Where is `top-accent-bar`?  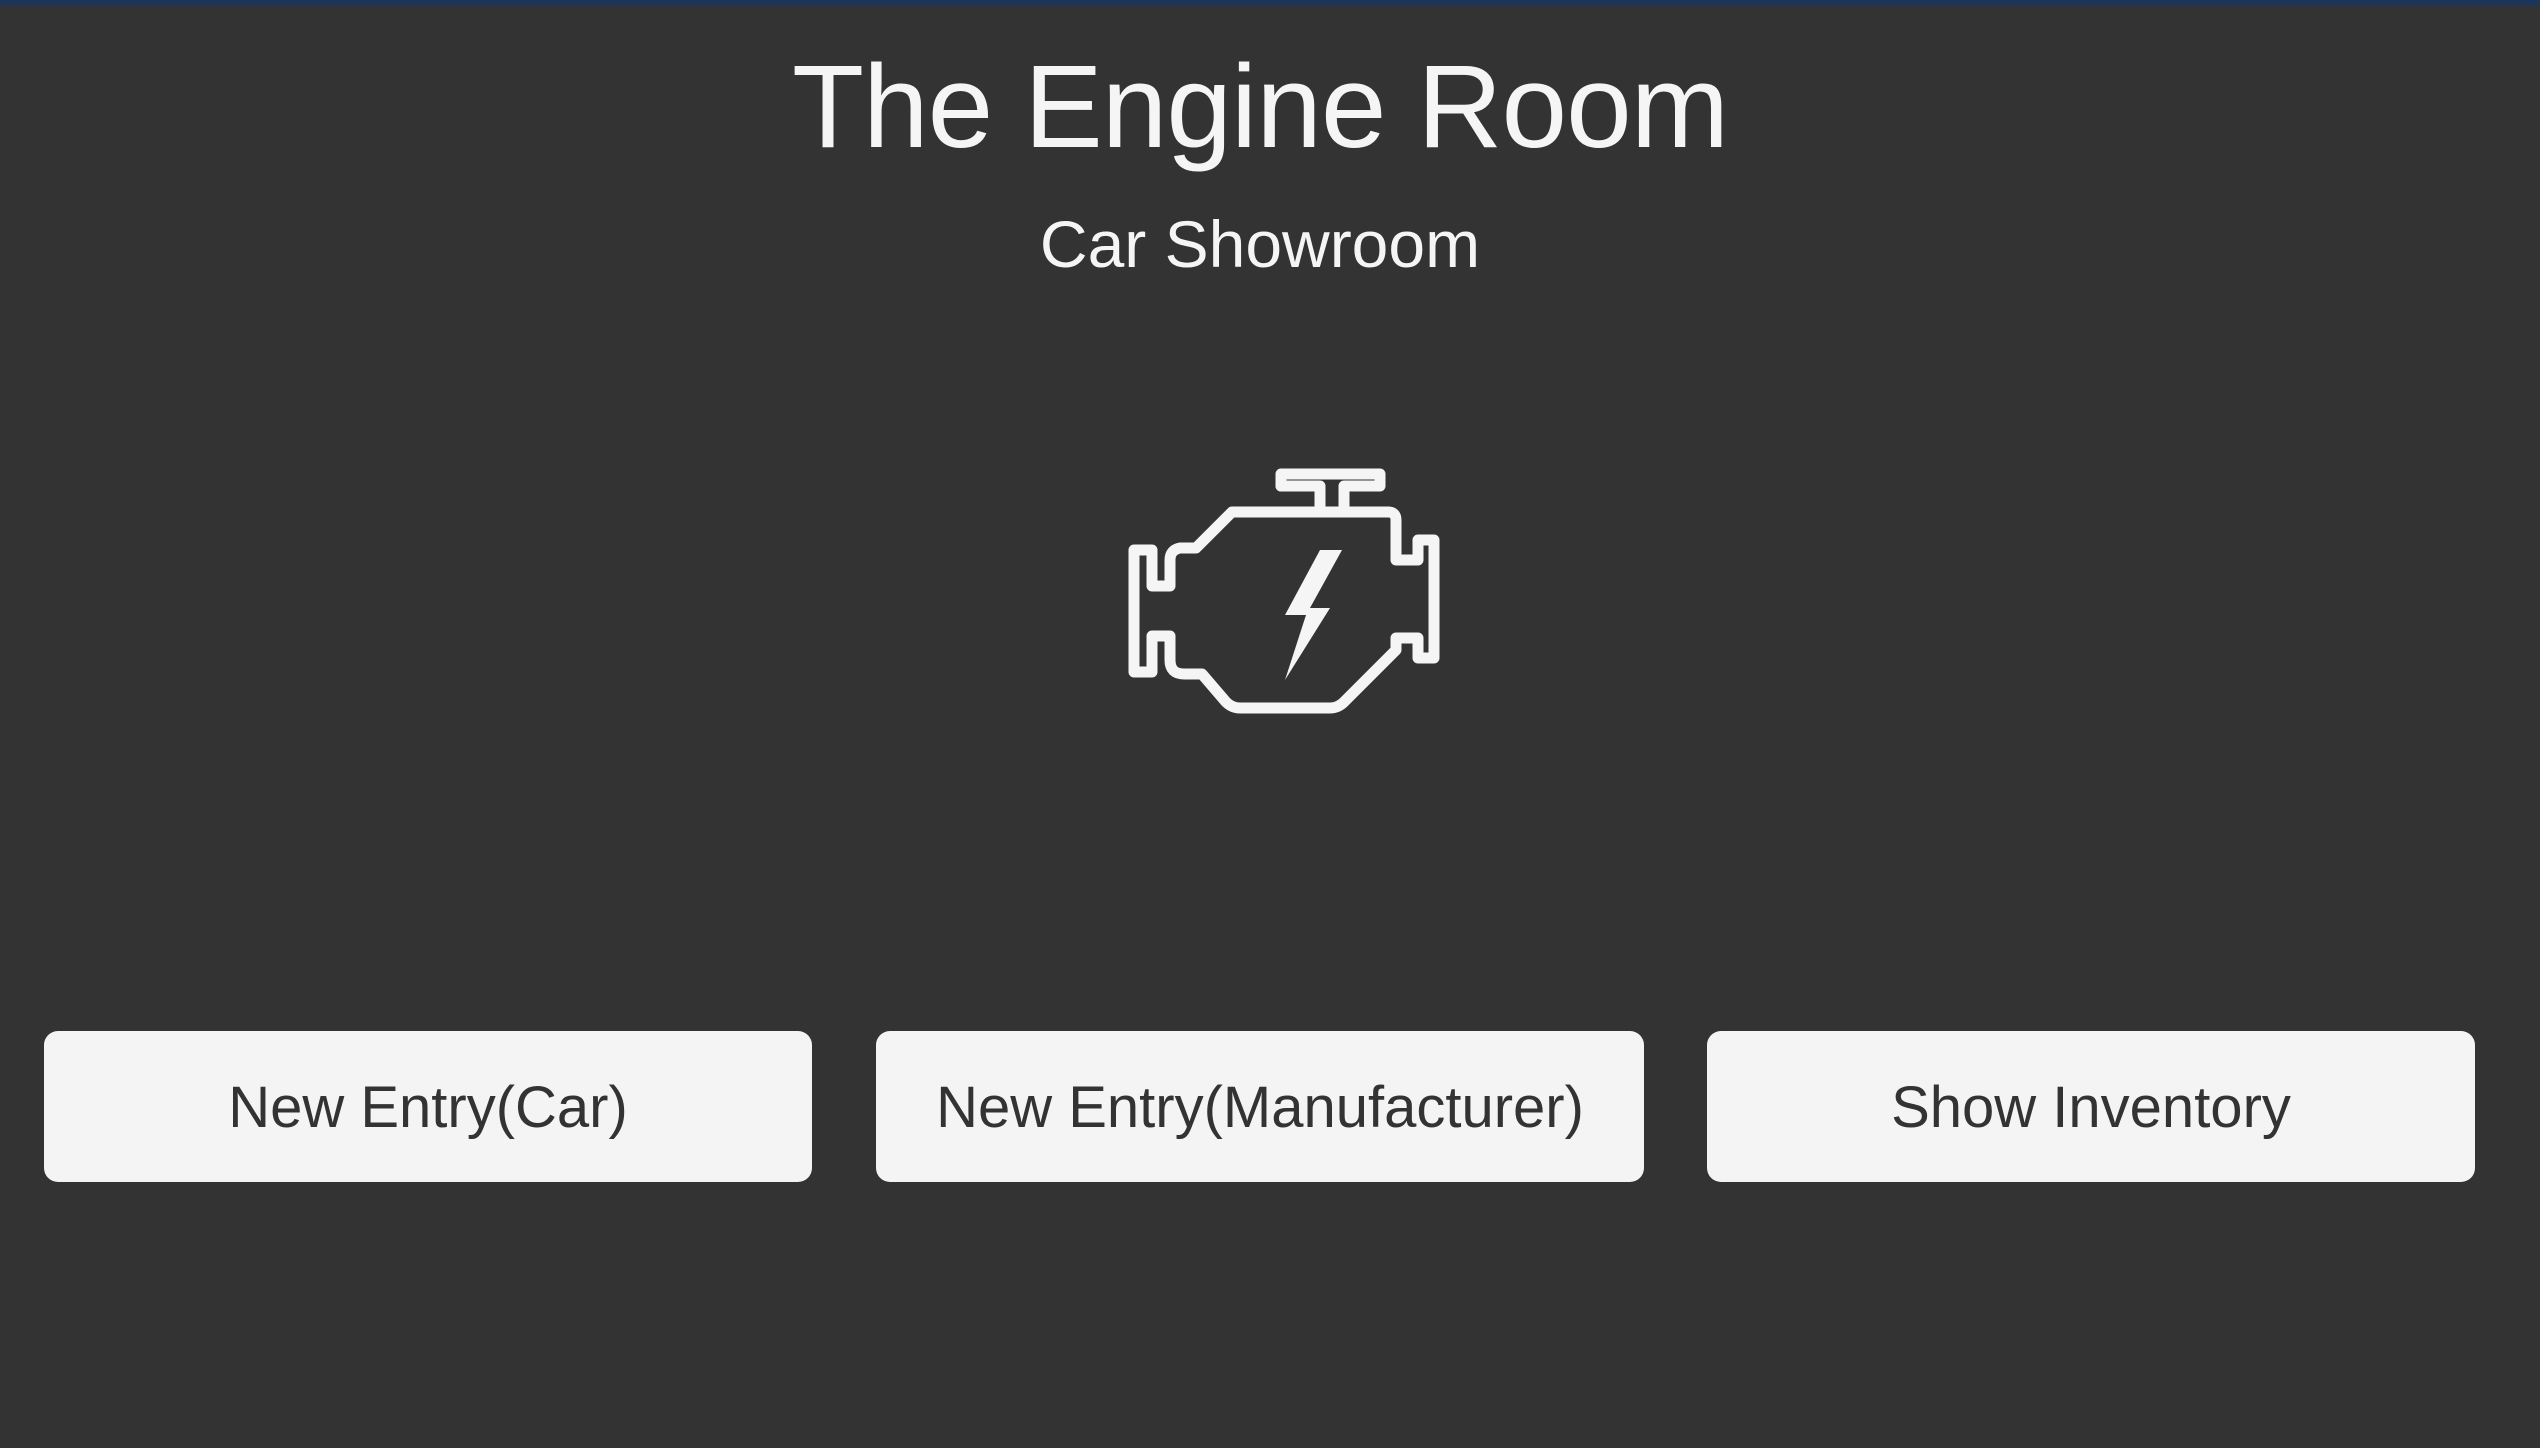 top-accent-bar is located at coordinates (1270, 3).